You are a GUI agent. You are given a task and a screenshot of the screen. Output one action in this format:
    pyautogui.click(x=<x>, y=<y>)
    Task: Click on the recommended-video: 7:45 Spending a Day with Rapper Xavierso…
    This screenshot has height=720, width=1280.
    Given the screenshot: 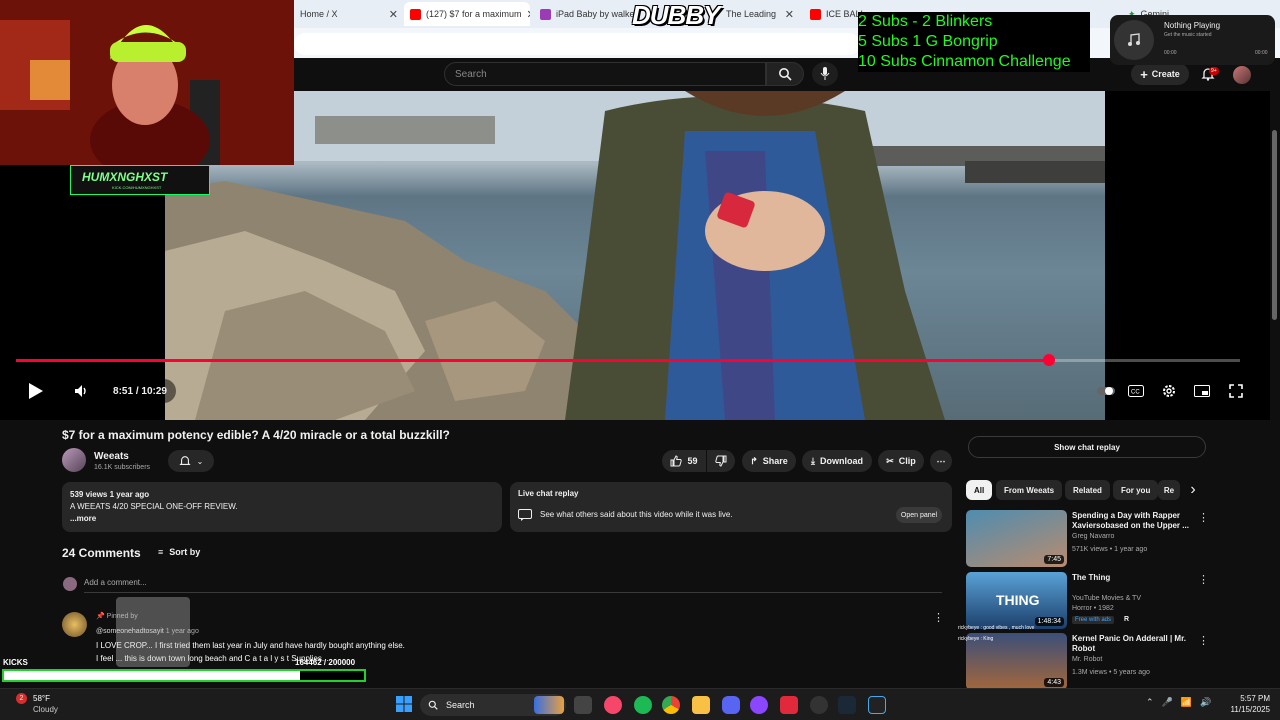 What is the action you would take?
    pyautogui.click(x=1087, y=539)
    